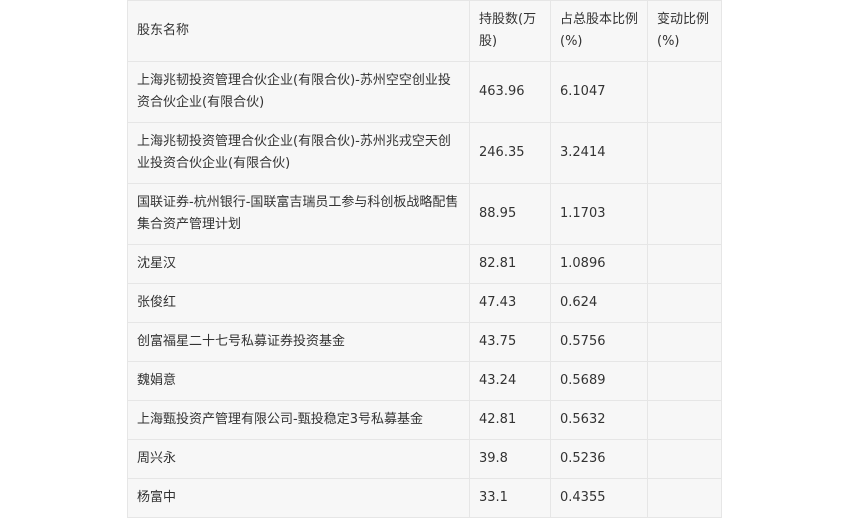 This screenshot has height=518, width=850. I want to click on header-shareholder-name: 股东名称, so click(298, 31).